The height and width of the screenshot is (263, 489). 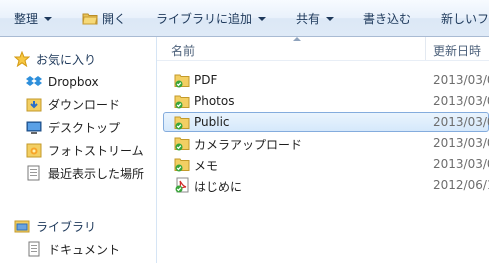 What do you see at coordinates (34, 105) in the screenshot?
I see `downloads-folder-icon` at bounding box center [34, 105].